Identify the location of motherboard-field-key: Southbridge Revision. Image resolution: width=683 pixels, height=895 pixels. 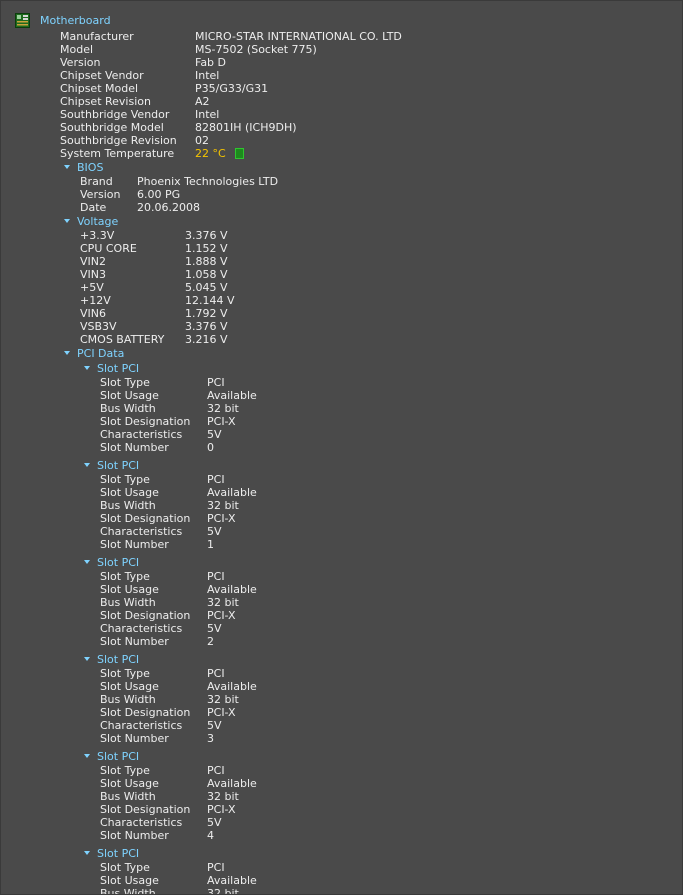
(118, 140).